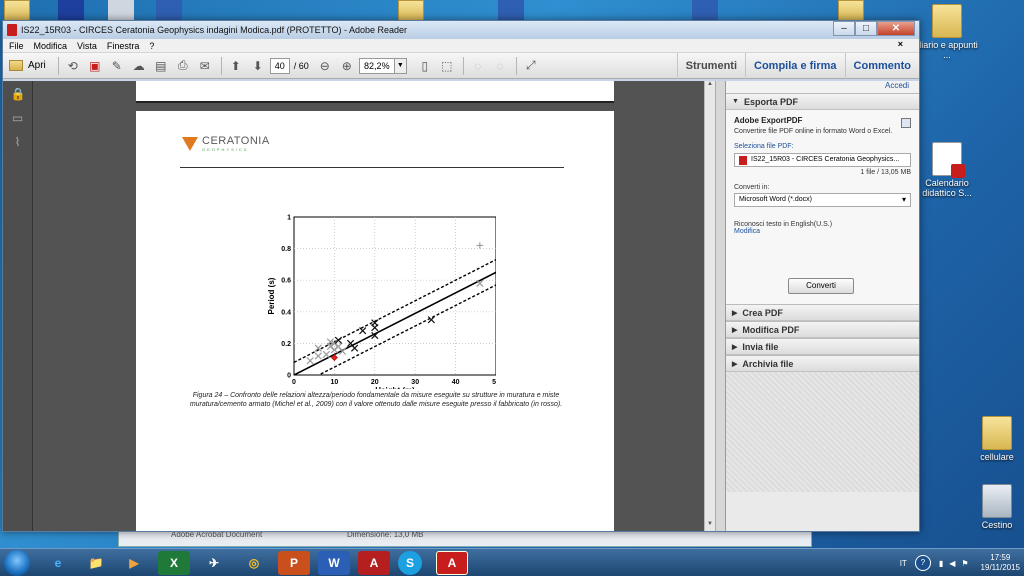 The height and width of the screenshot is (576, 1024). Describe the element at coordinates (941, 563) in the screenshot. I see `network-icon: ▮` at that location.